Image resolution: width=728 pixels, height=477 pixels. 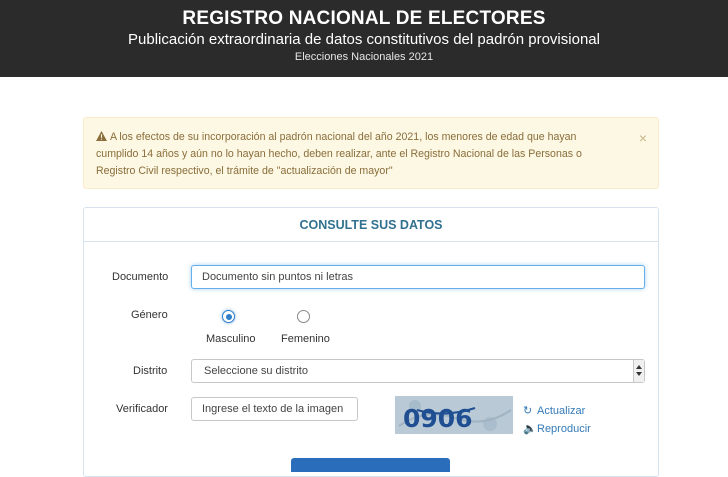 I want to click on refresh-captcha-link: ↻ Actualizar, so click(x=554, y=410).